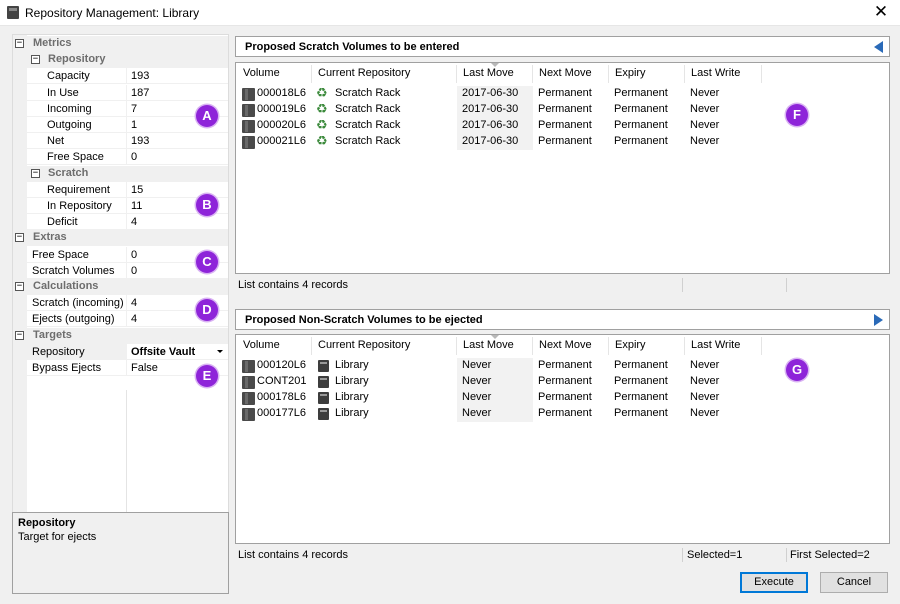 The height and width of the screenshot is (604, 900). Describe the element at coordinates (134, 109) in the screenshot. I see `property-value: 7` at that location.